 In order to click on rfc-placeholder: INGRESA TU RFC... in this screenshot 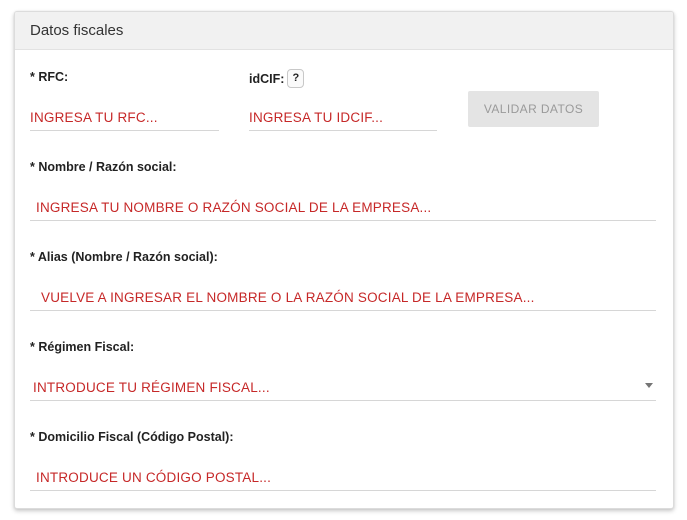, I will do `click(94, 117)`.